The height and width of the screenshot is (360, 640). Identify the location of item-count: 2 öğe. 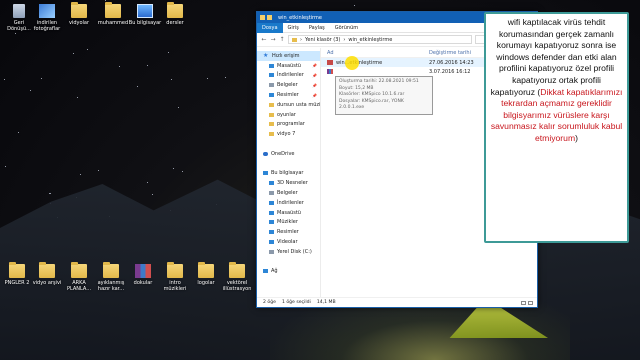
(269, 302).